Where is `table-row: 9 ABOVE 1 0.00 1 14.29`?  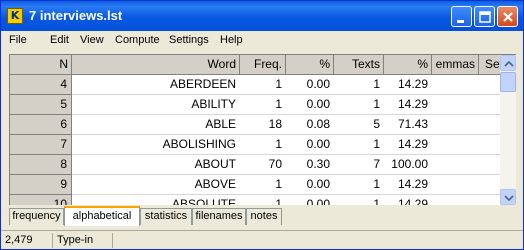 table-row: 9 ABOVE 1 0.00 1 14.29 is located at coordinates (255, 185).